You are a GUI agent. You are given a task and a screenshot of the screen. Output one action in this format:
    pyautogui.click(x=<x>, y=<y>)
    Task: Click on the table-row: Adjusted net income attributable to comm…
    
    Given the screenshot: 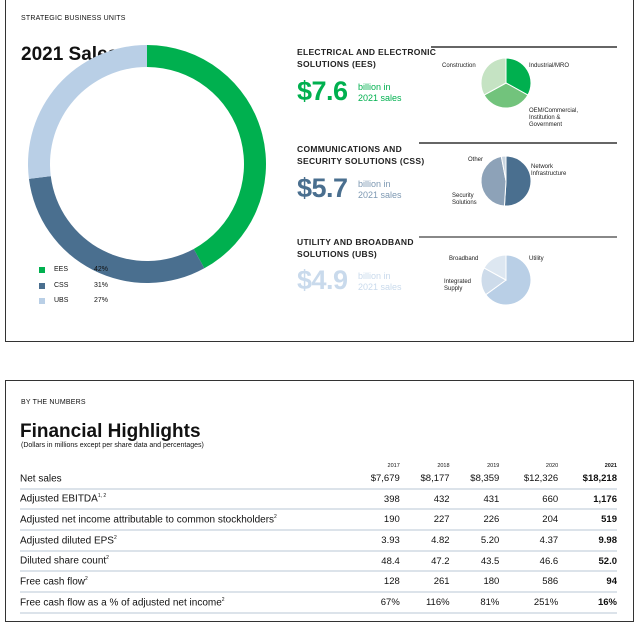 What is the action you would take?
    pyautogui.click(x=318, y=520)
    